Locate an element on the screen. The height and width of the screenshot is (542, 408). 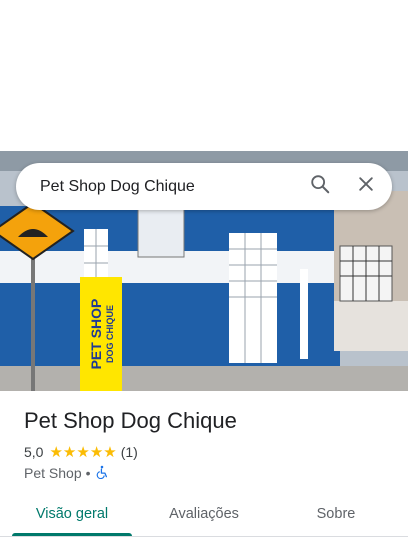
tab-label: Visão geral is located at coordinates (72, 514).